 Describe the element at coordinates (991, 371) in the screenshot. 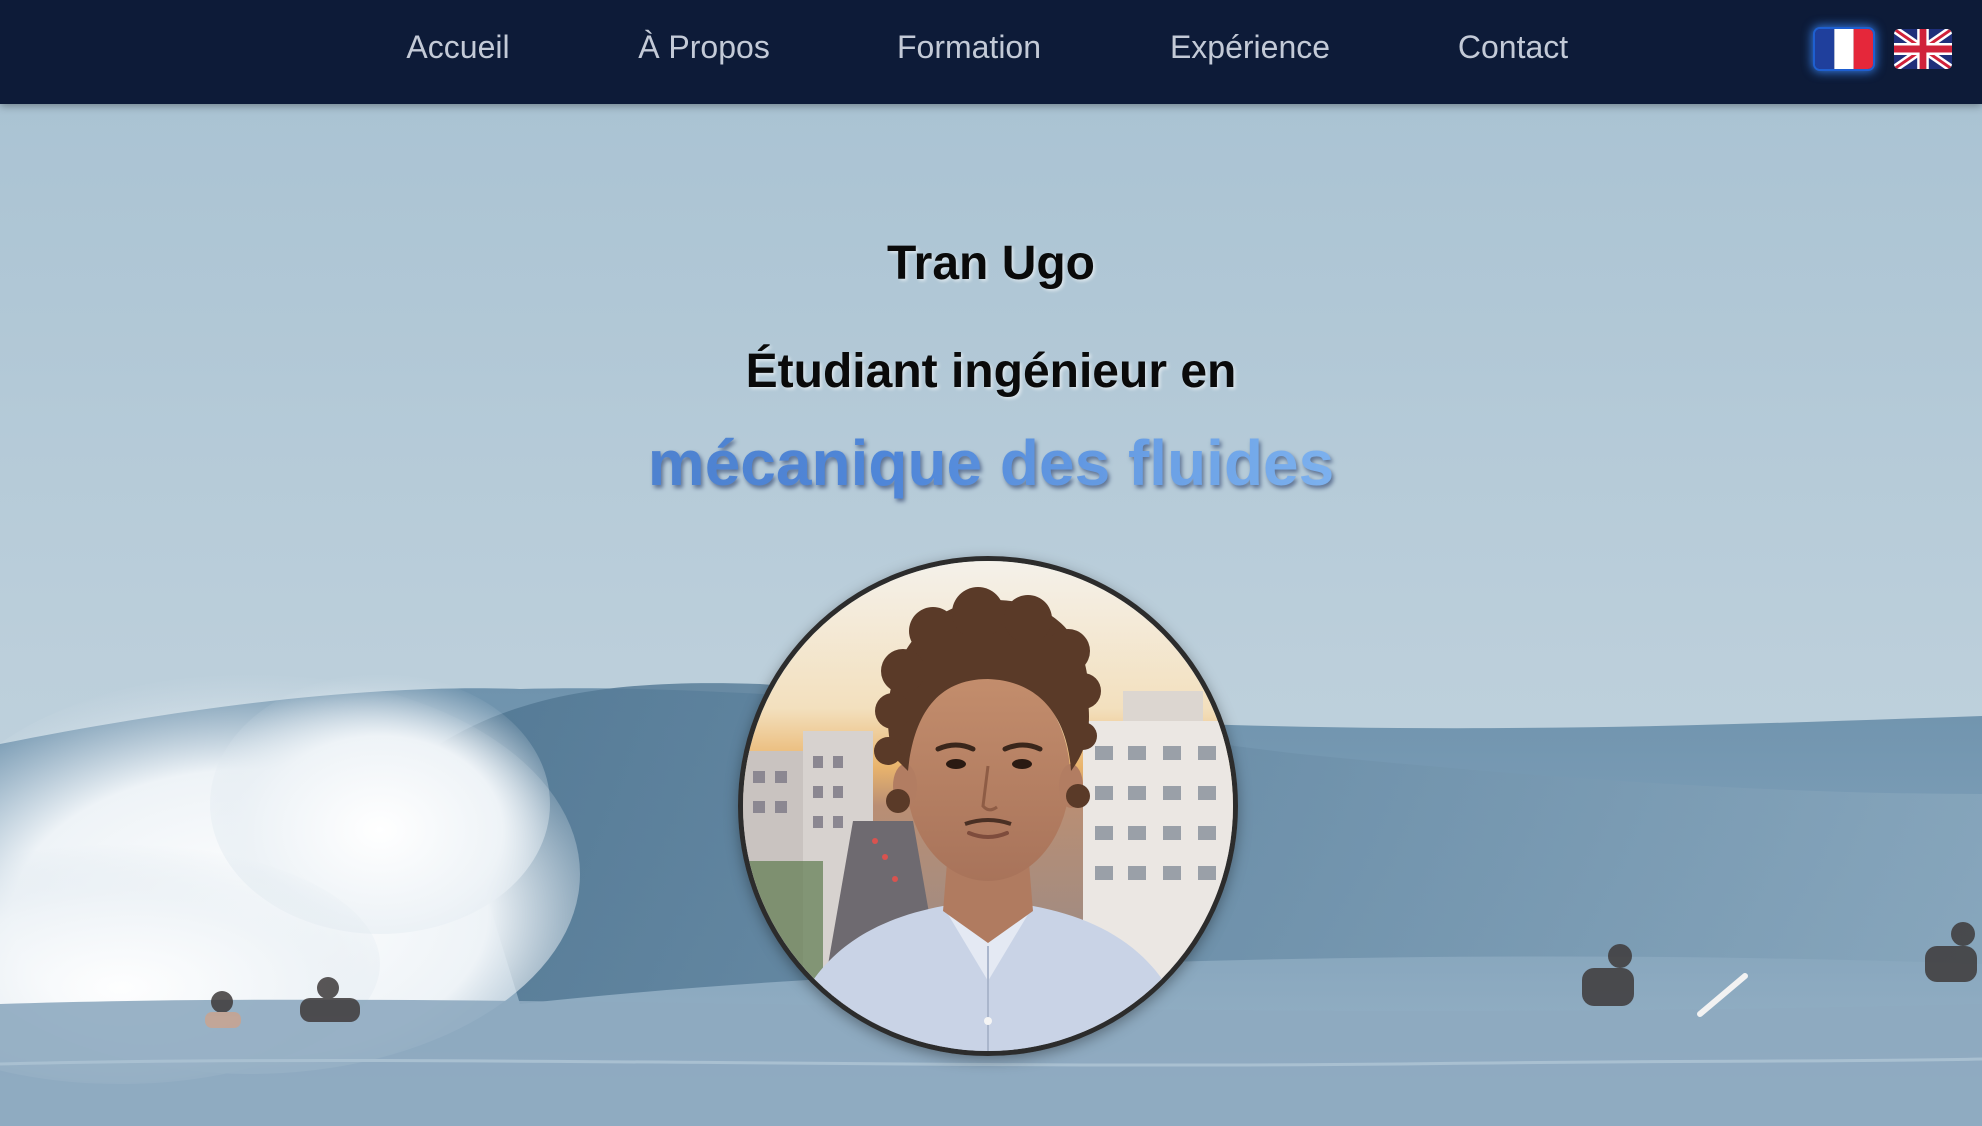

I see `hero-subtitle: Étudiant ingénieur en` at that location.